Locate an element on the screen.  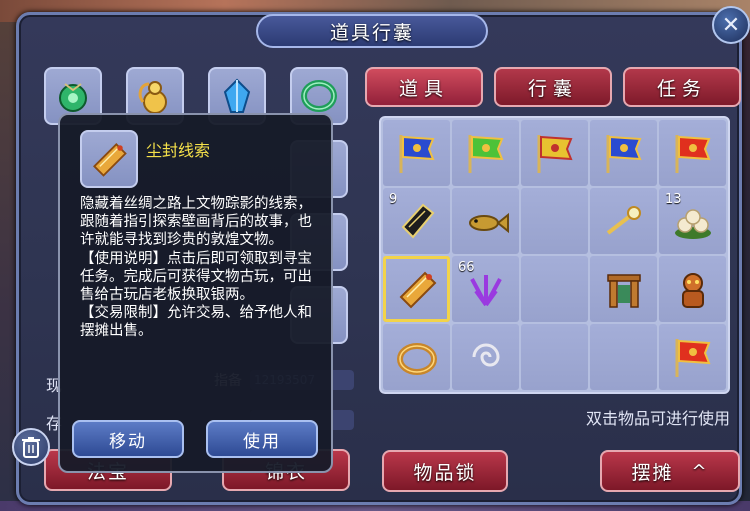
scroll-icon is located at coordinates (417, 221).